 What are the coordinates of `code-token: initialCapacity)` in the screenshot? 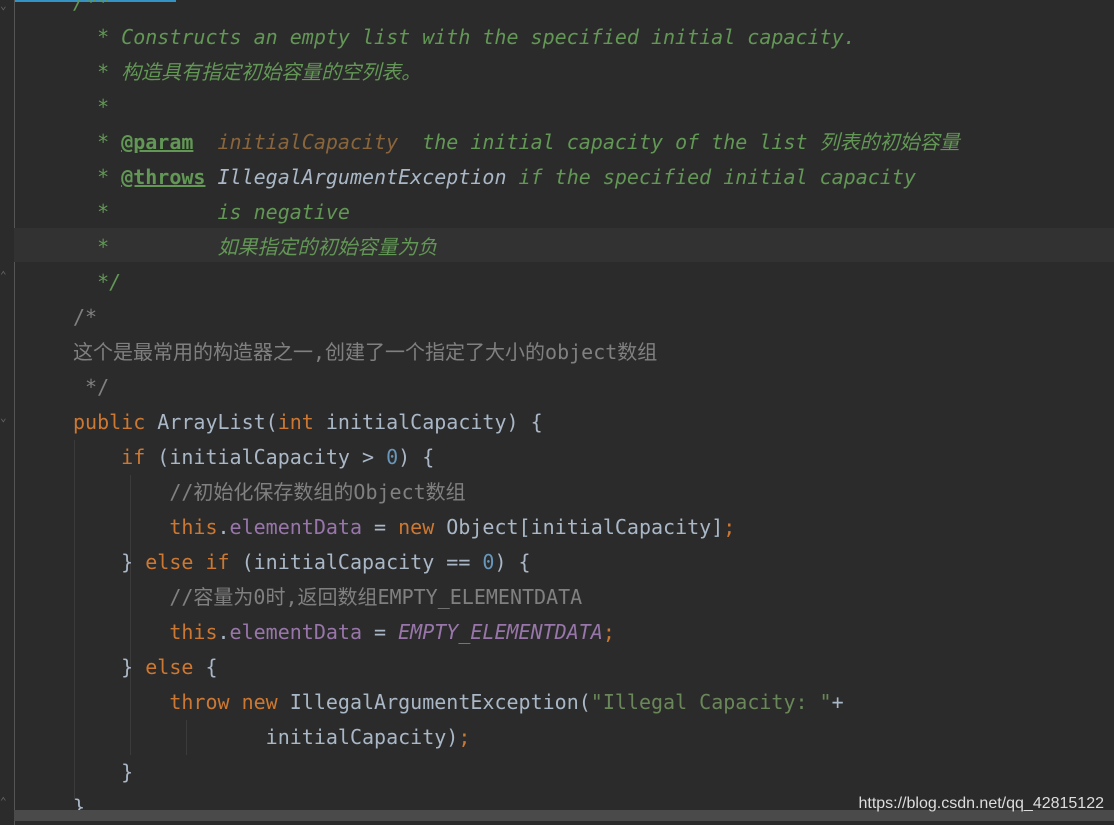 It's located at (266, 737).